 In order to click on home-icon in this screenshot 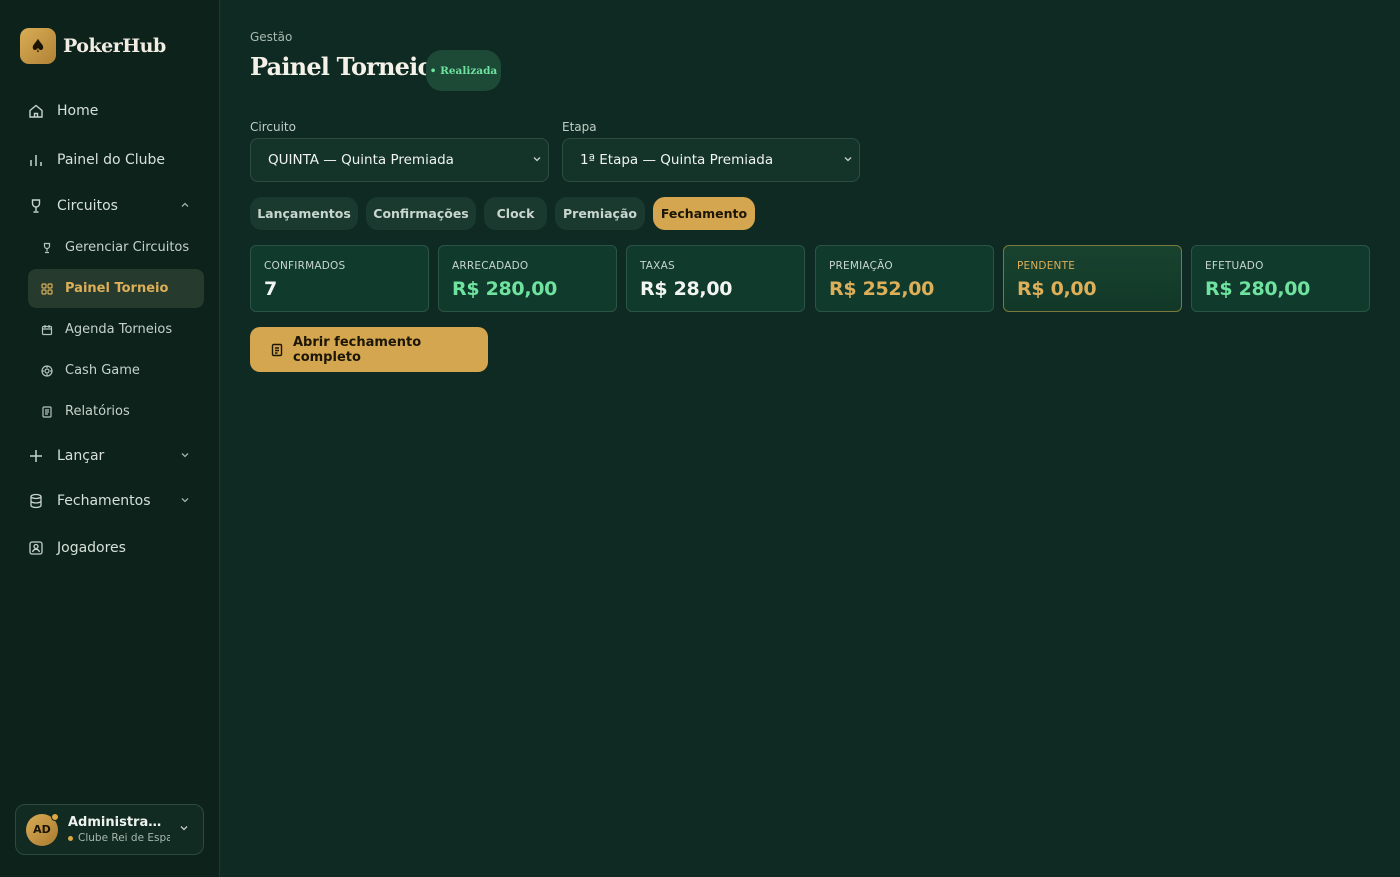, I will do `click(36, 111)`.